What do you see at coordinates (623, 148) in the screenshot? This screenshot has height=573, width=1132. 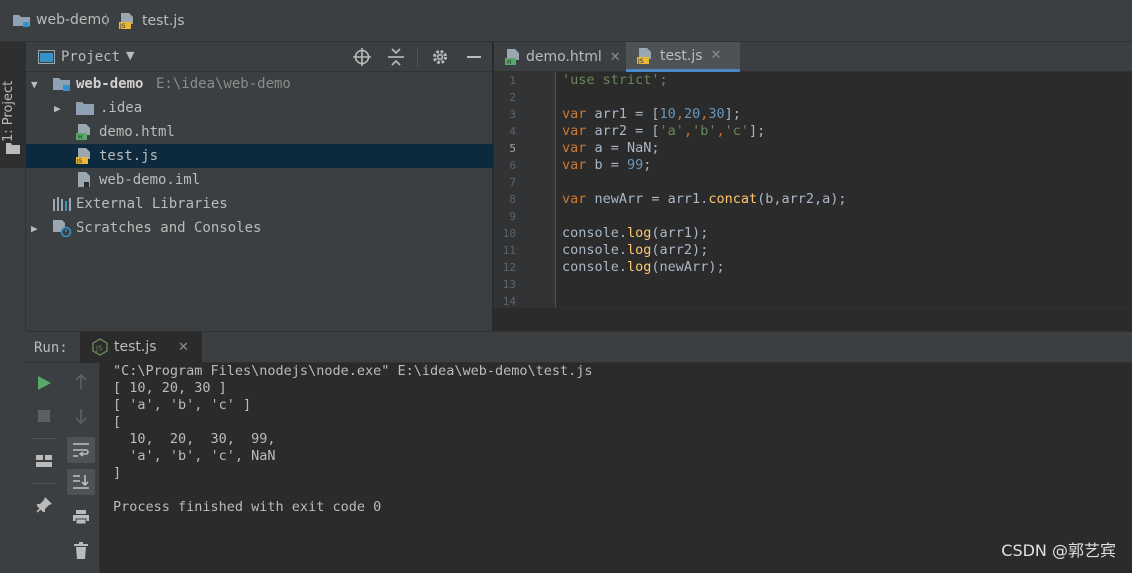 I see `code-text: a = NaN;` at bounding box center [623, 148].